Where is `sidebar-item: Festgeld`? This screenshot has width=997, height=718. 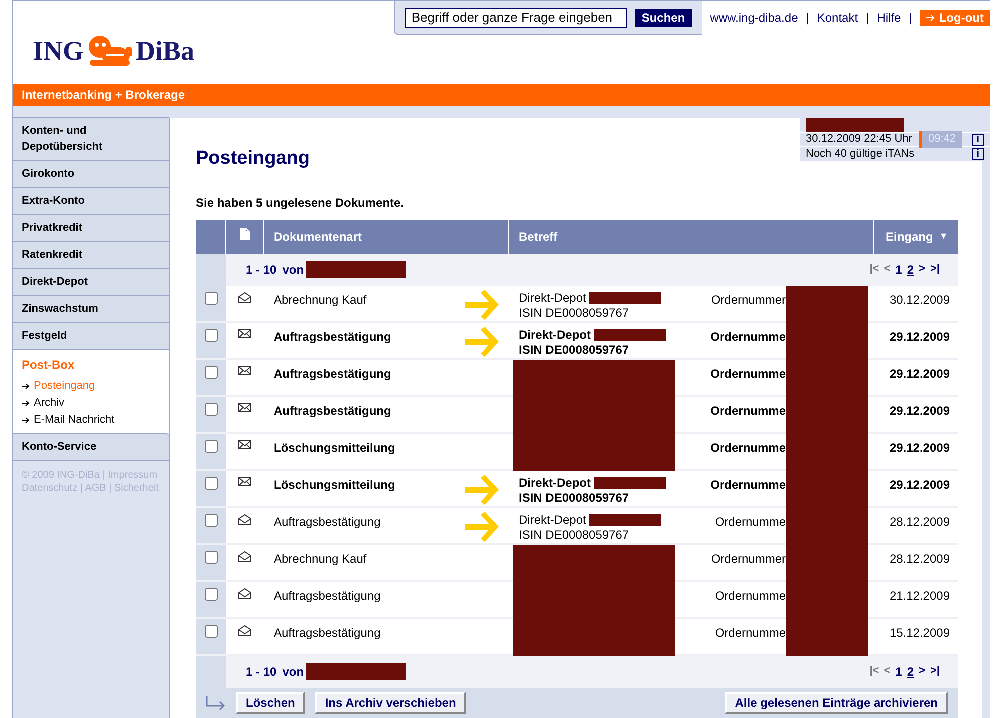
sidebar-item: Festgeld is located at coordinates (91, 336).